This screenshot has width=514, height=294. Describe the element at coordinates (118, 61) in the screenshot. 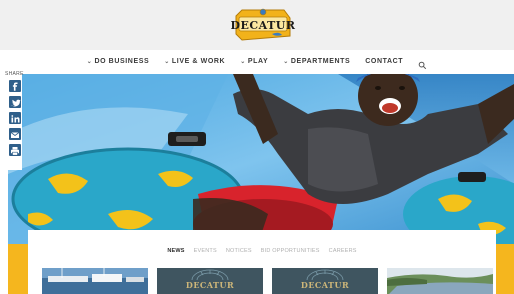

I see `nav-item-do-business: ⌄ DO BUSINESS` at that location.